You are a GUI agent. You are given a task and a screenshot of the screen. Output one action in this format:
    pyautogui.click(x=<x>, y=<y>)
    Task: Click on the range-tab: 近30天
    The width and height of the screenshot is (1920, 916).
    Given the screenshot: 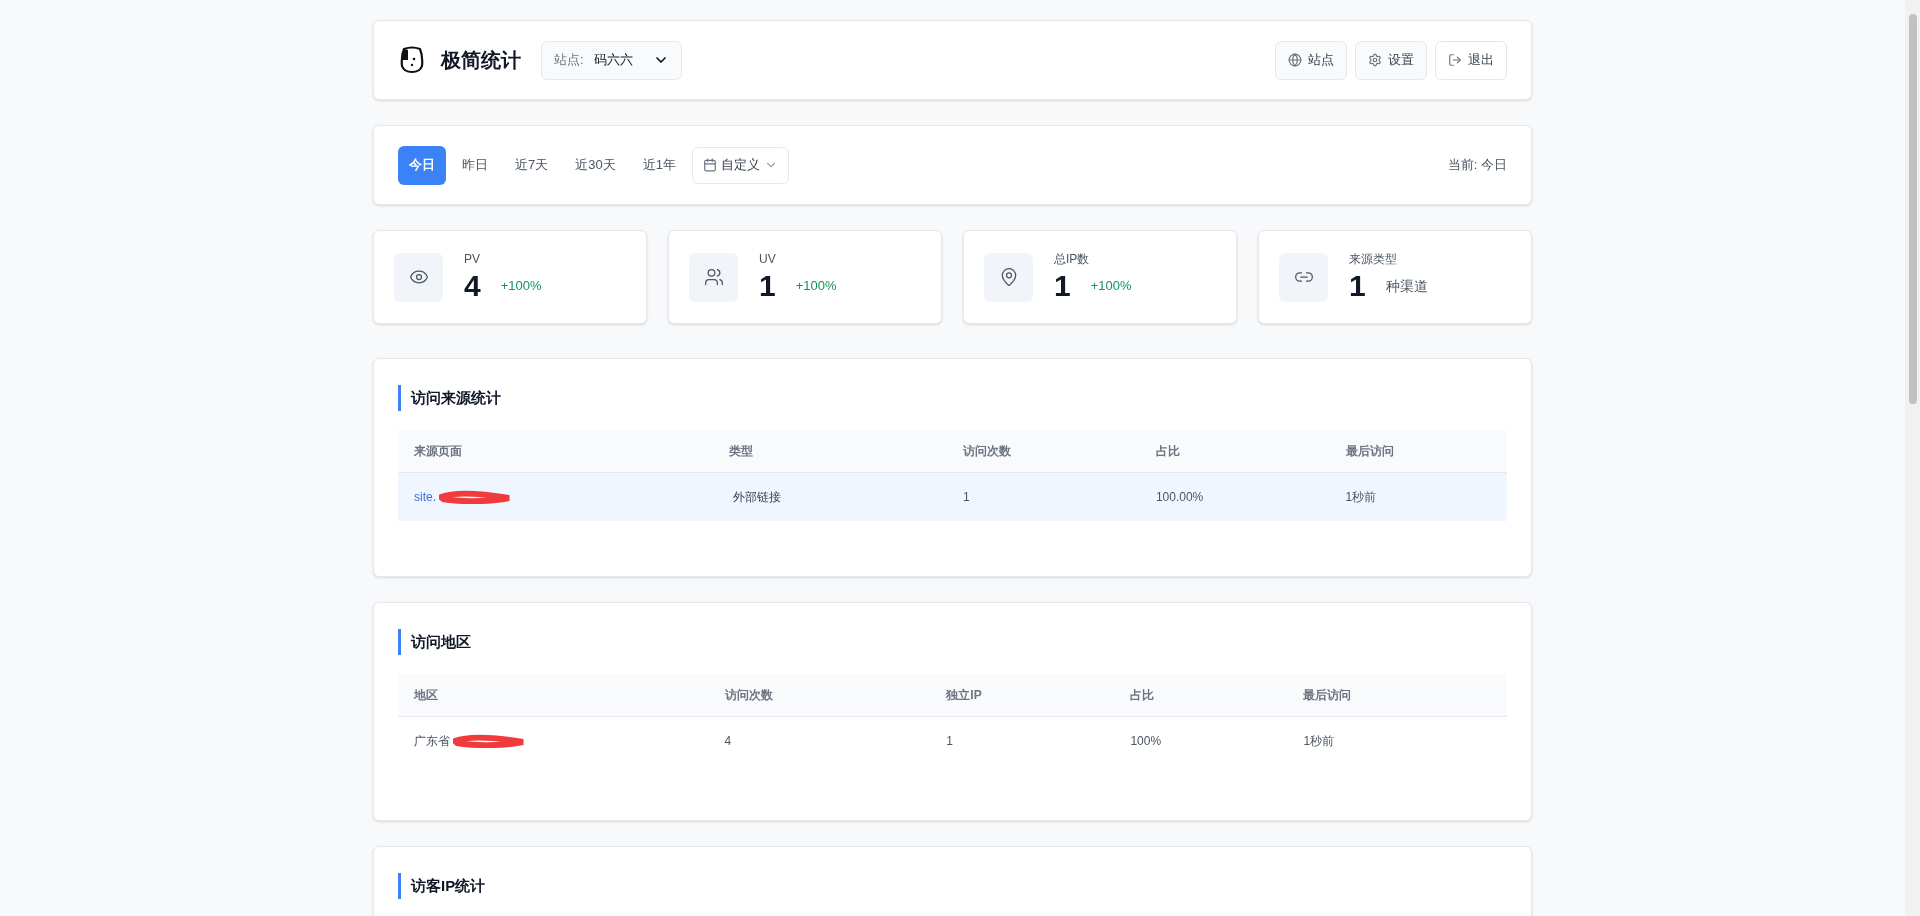 What is the action you would take?
    pyautogui.click(x=595, y=165)
    